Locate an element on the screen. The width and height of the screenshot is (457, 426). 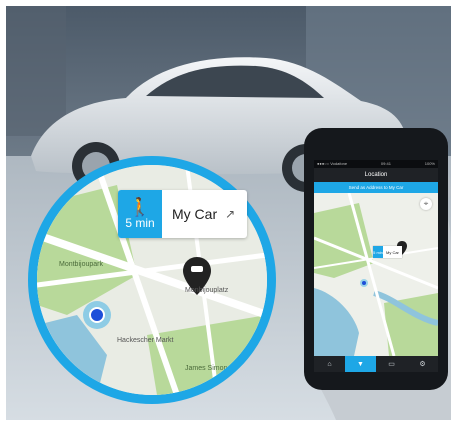
tab-location: ▼ is located at coordinates (360, 364).